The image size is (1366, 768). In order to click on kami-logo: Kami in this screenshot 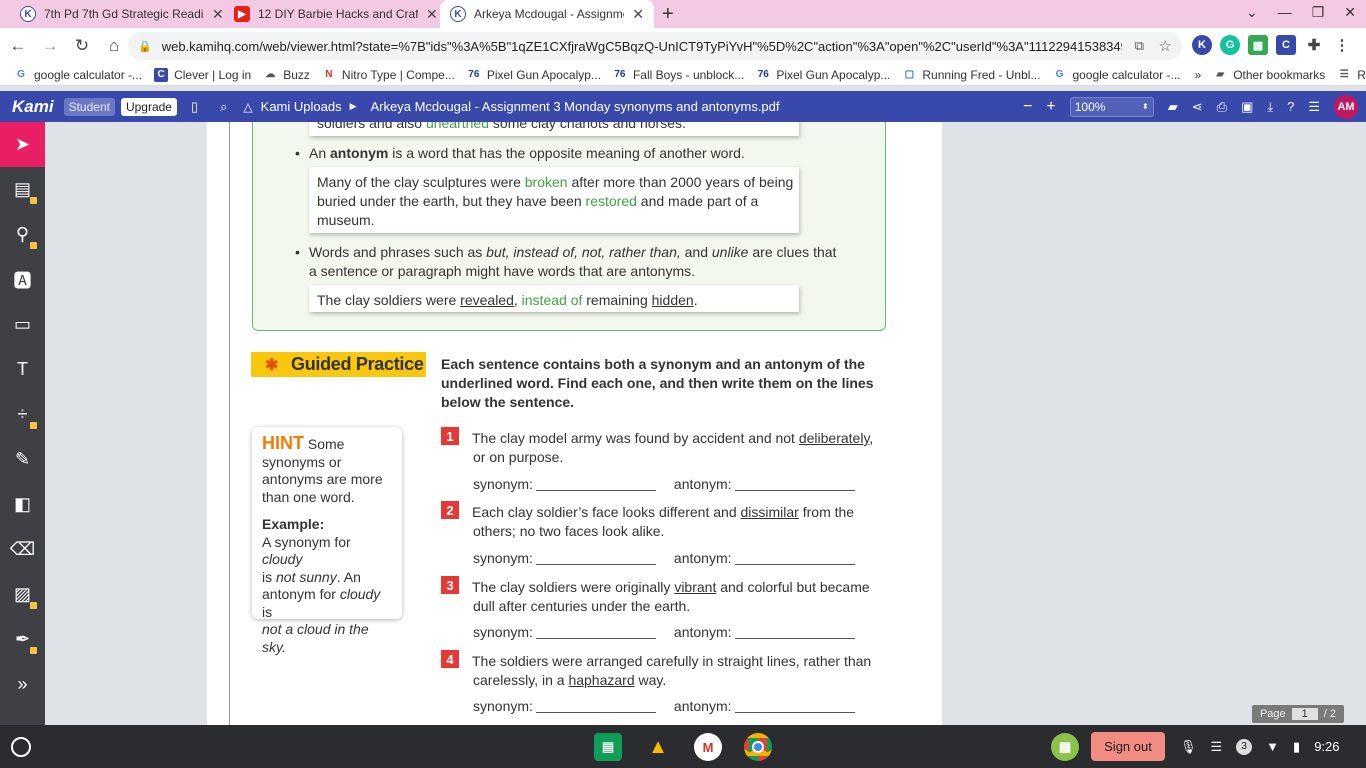, I will do `click(33, 107)`.